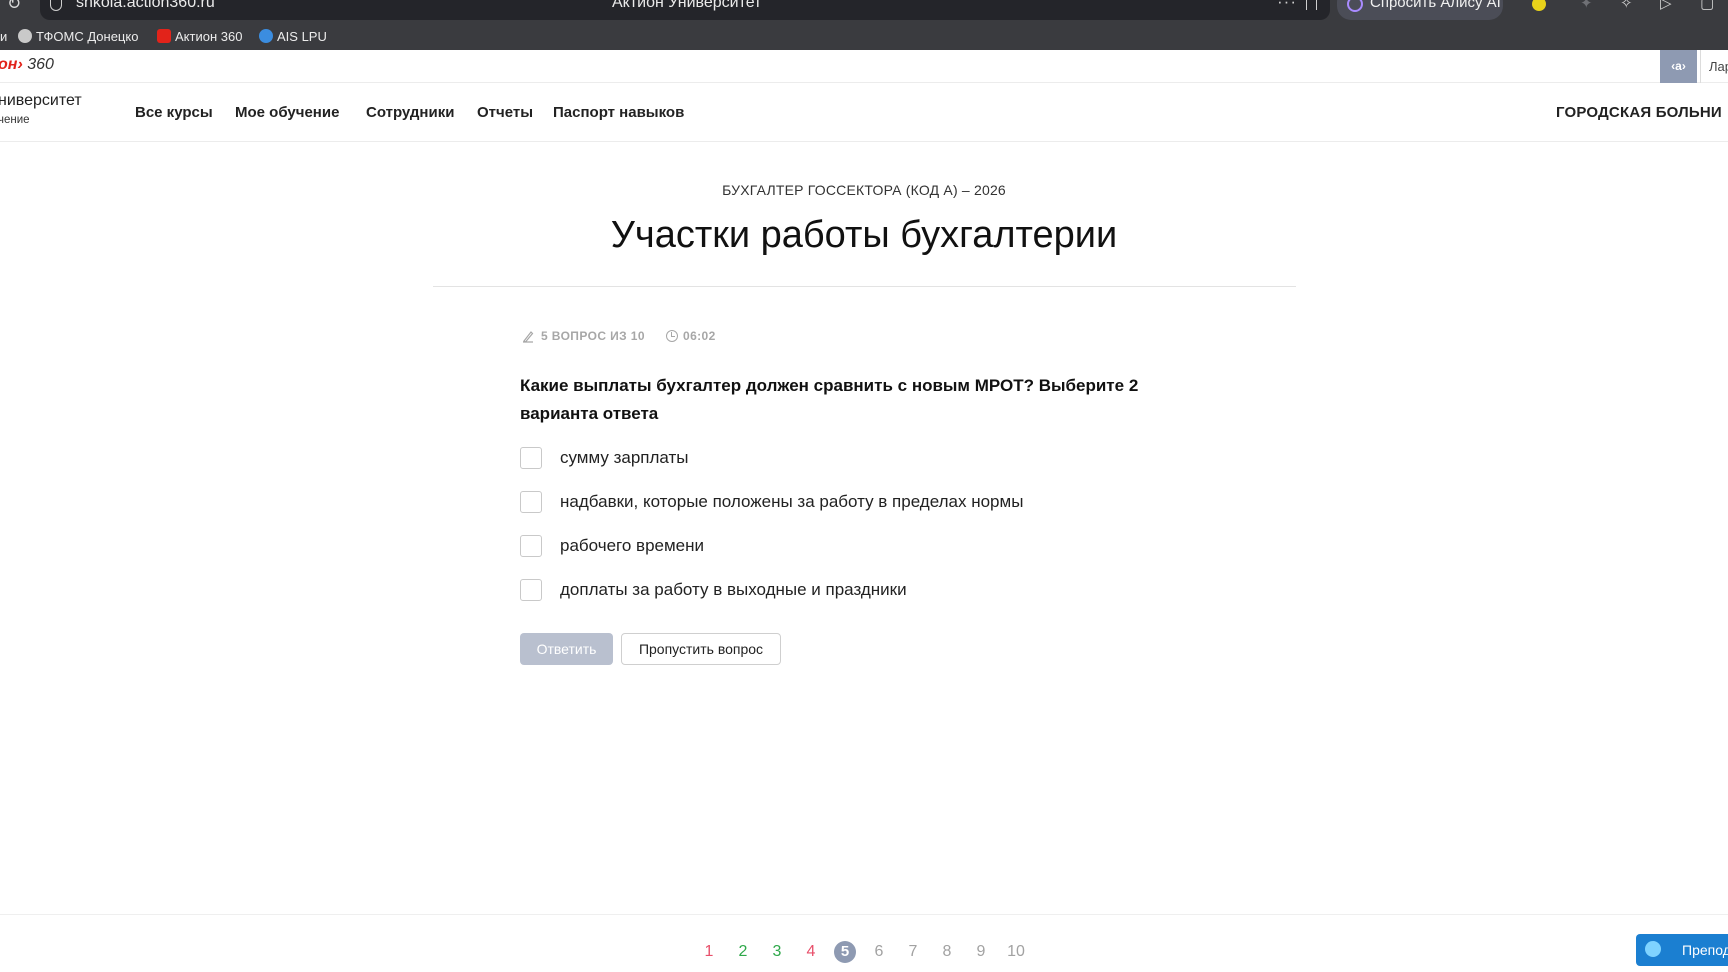  What do you see at coordinates (14, 7) in the screenshot?
I see `reload-icon: ↻` at bounding box center [14, 7].